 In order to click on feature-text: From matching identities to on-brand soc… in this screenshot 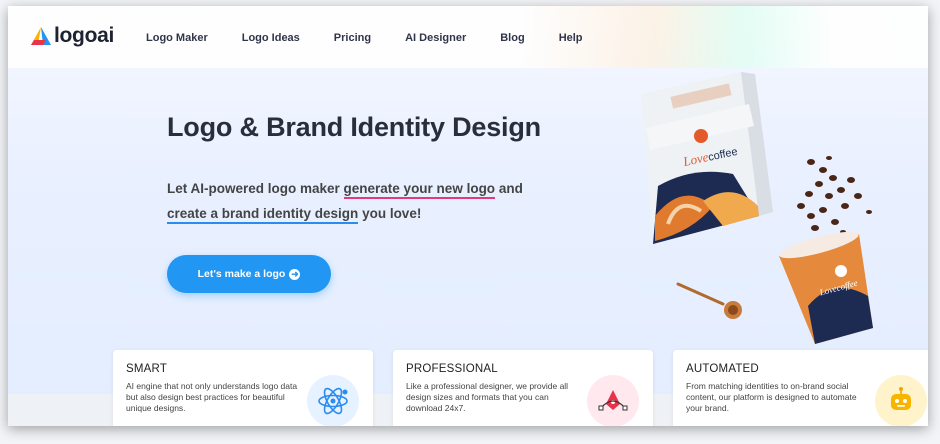, I will do `click(771, 397)`.